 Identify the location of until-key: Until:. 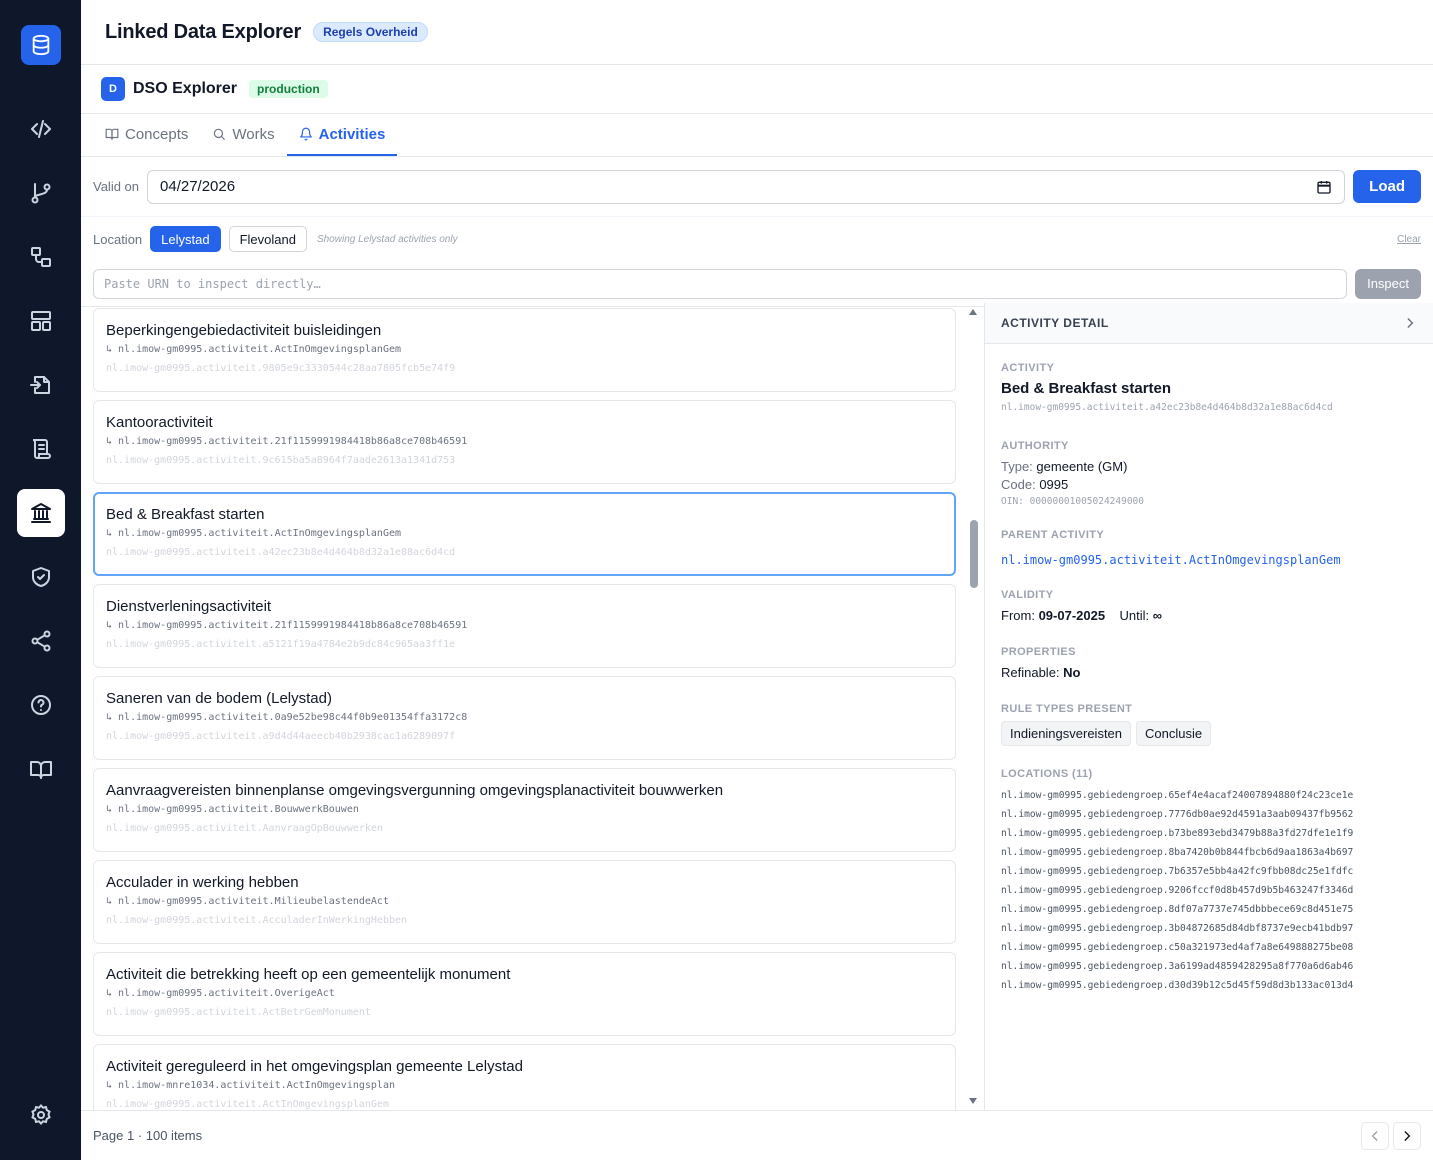
(1134, 615).